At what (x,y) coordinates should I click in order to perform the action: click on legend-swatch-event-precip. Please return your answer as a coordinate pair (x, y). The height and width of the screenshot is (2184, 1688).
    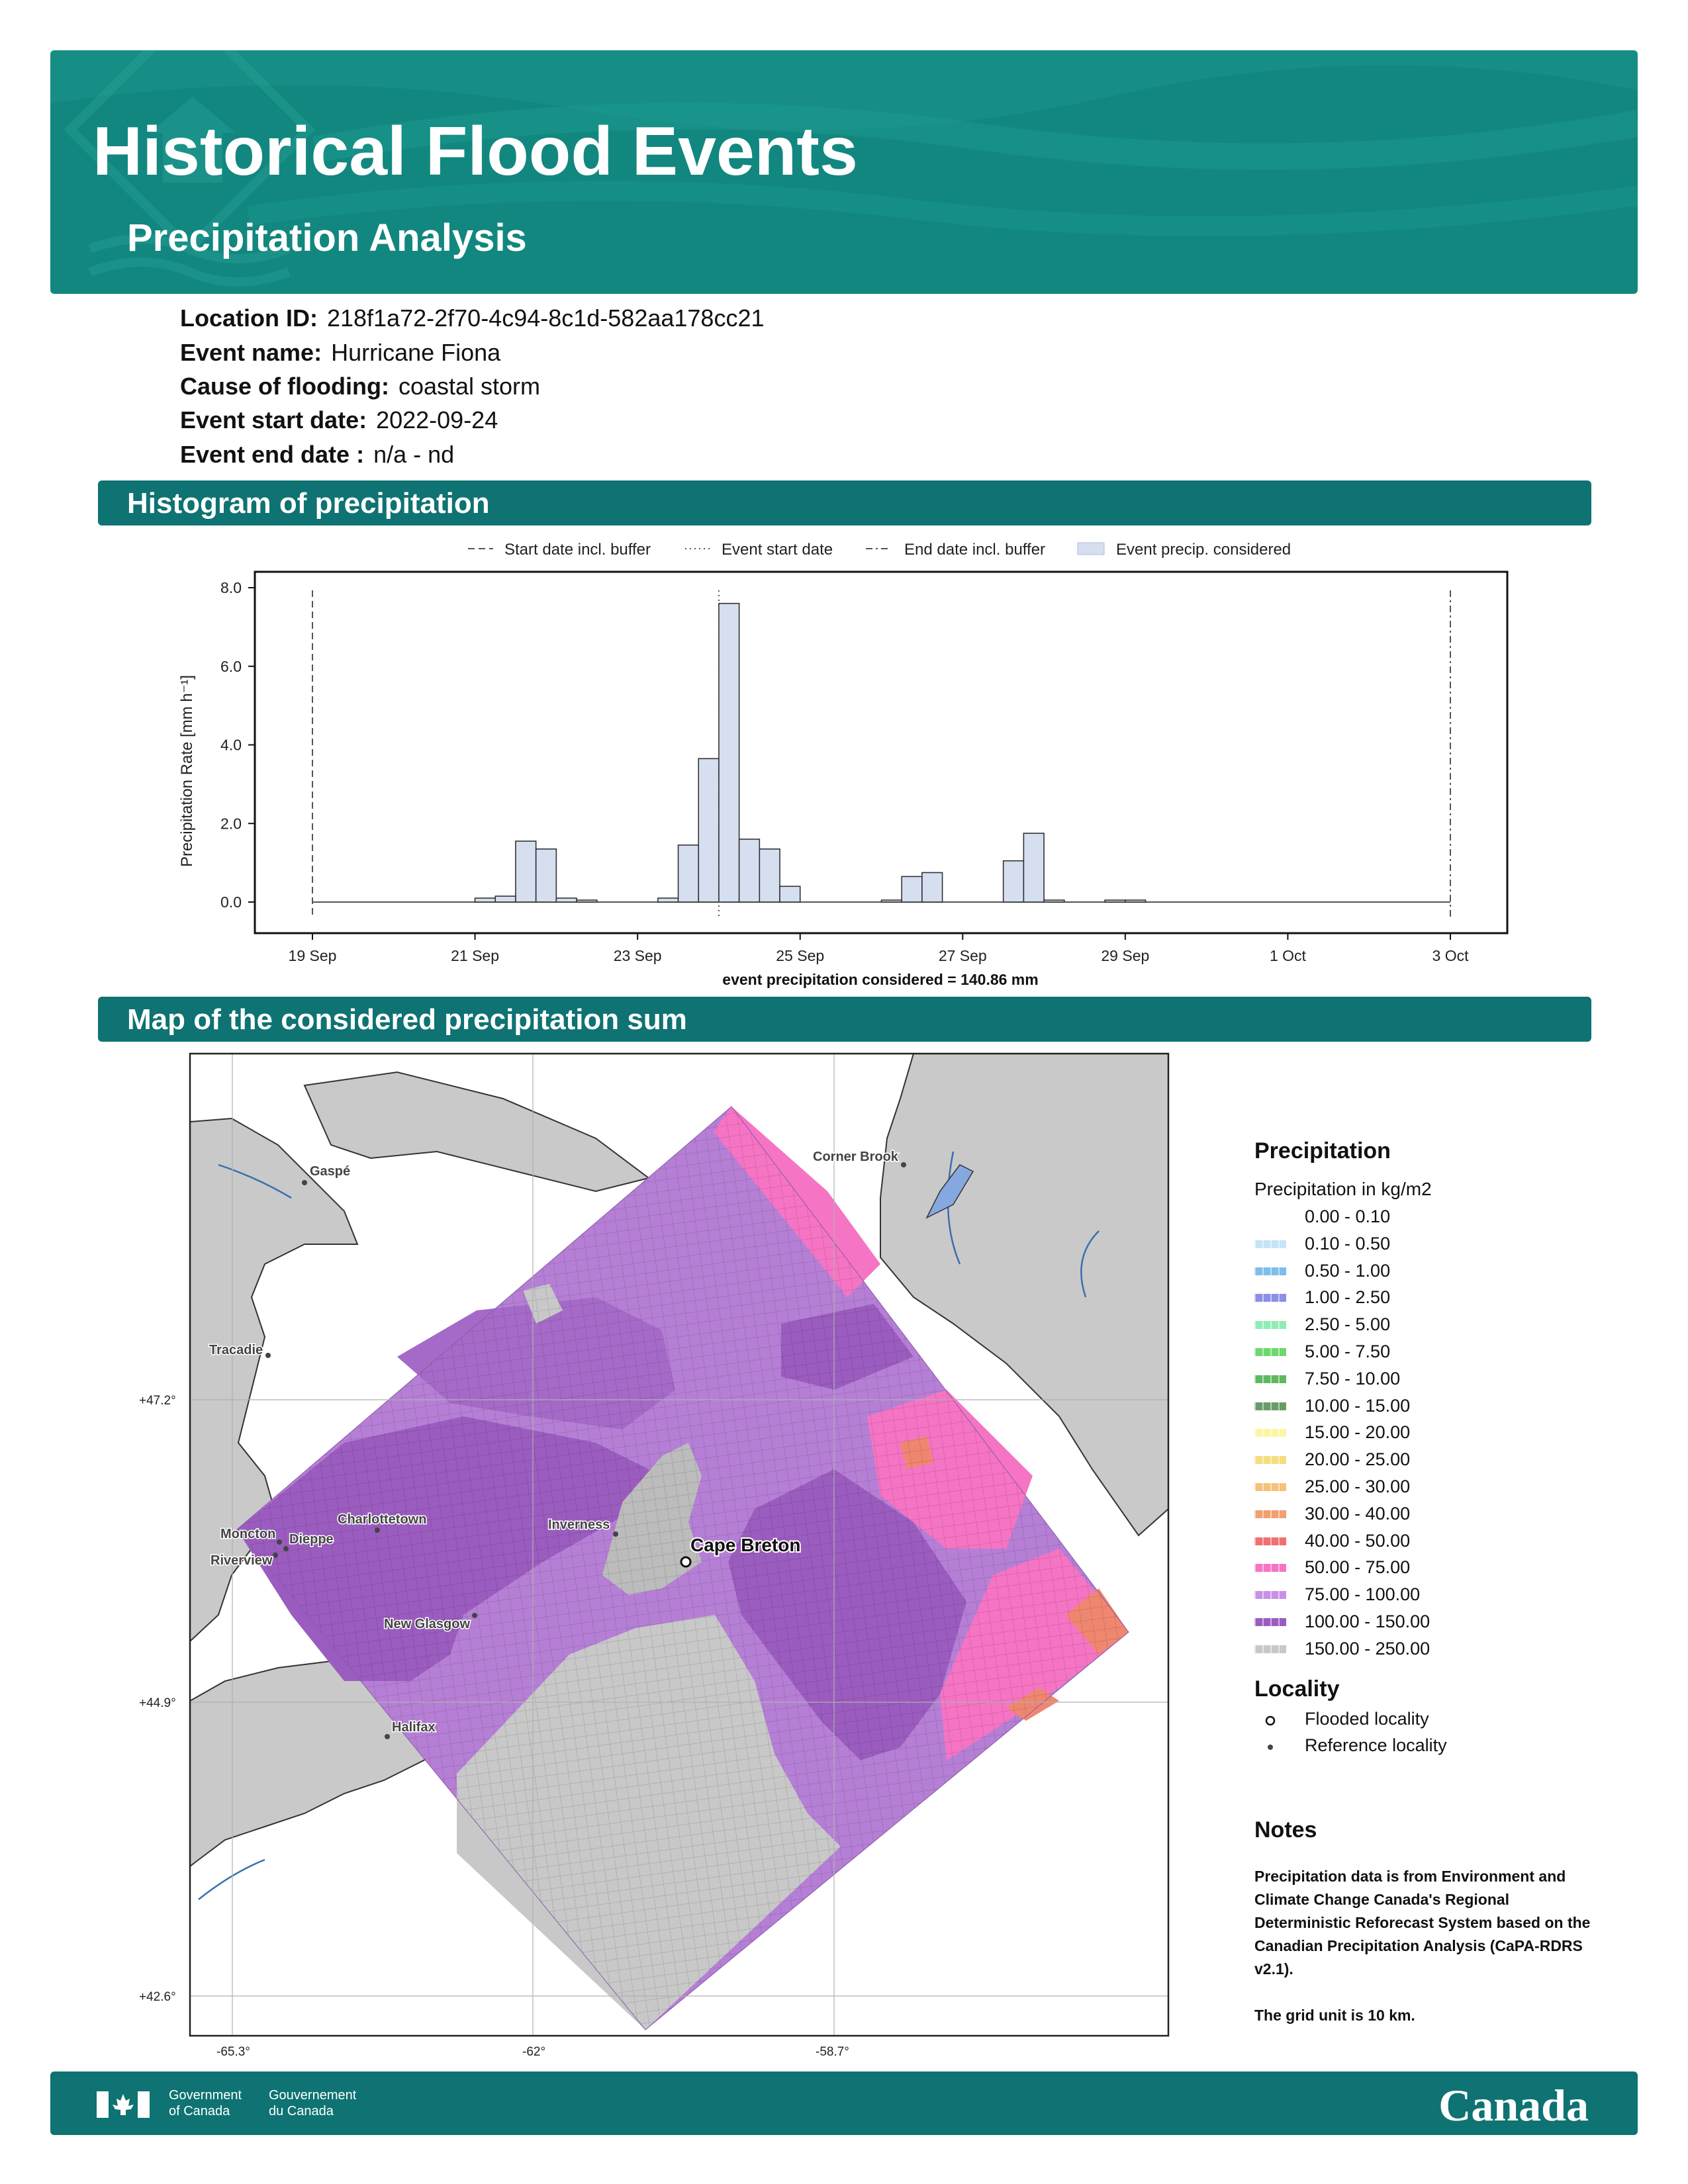
    Looking at the image, I should click on (1091, 548).